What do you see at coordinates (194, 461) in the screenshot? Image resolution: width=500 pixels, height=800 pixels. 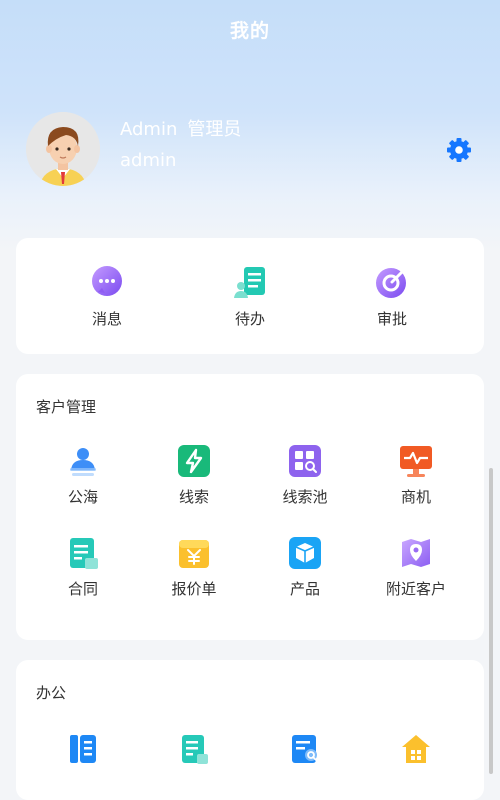 I see `lightning-icon` at bounding box center [194, 461].